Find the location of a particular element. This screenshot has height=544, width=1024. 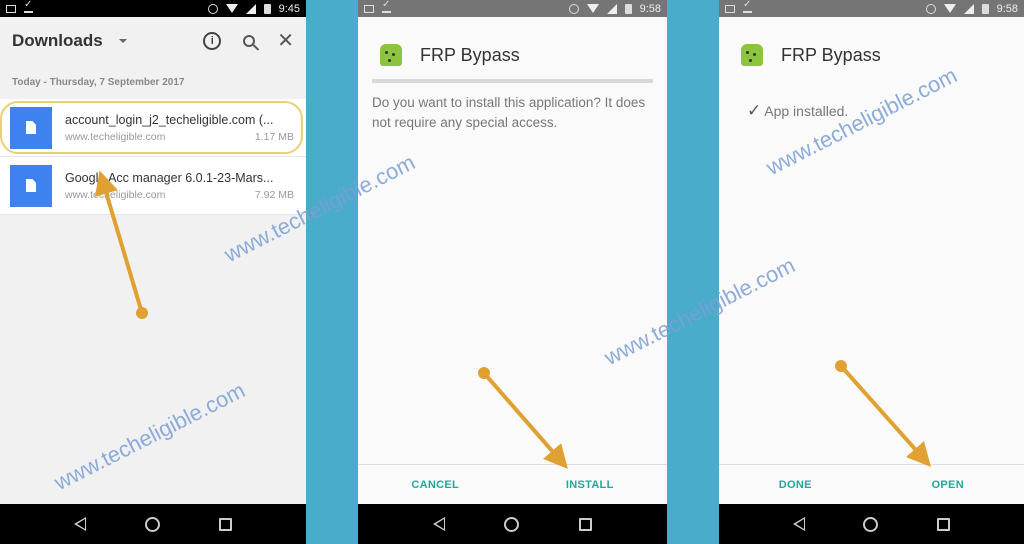

dialog-buttons: CANCEL INSTALL is located at coordinates (512, 484).